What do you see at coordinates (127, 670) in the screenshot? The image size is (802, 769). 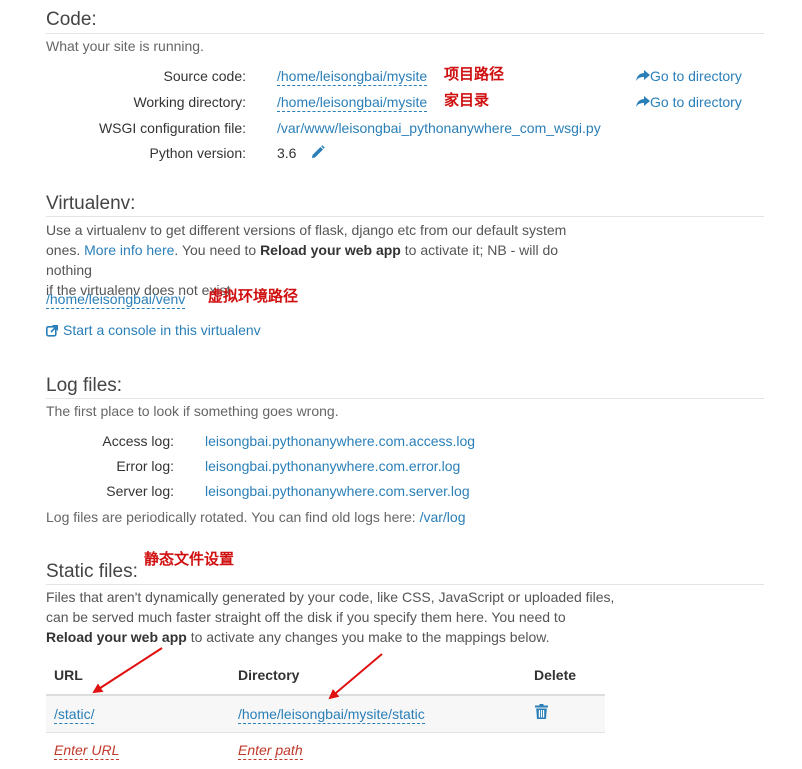 I see `url-arrow` at bounding box center [127, 670].